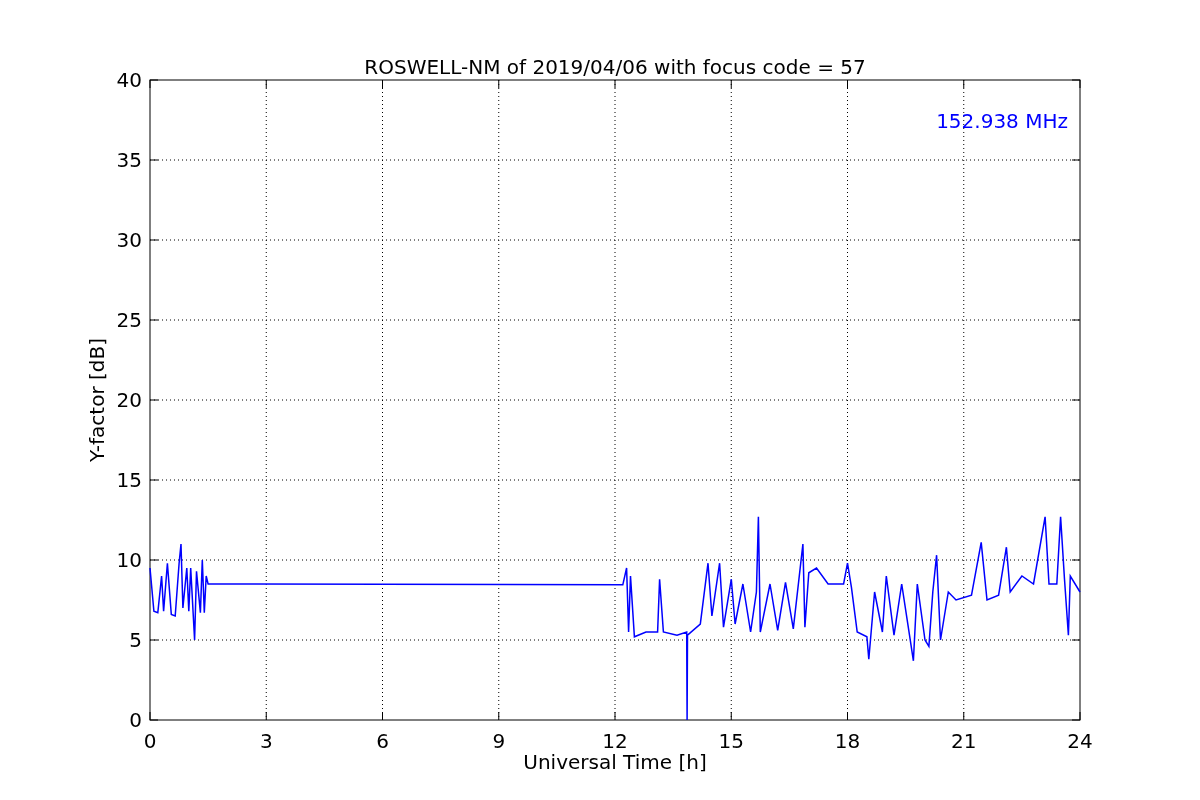 The image size is (1200, 800). What do you see at coordinates (1080, 741) in the screenshot?
I see `tick-label: 24` at bounding box center [1080, 741].